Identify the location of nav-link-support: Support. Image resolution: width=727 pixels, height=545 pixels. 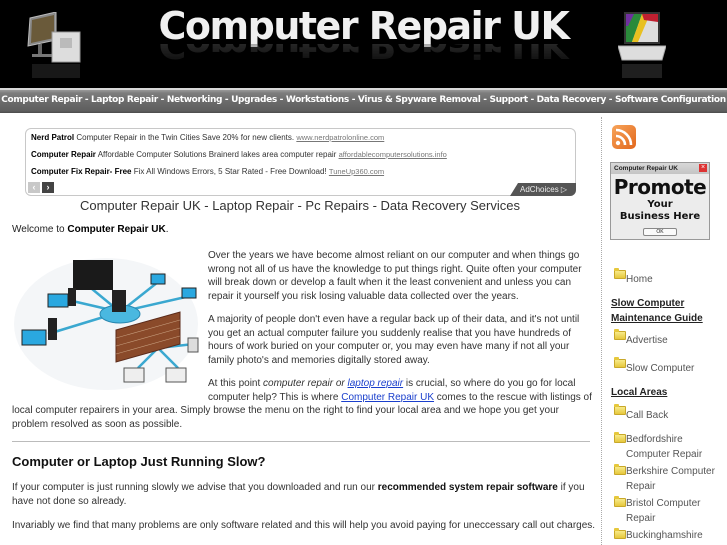
(508, 100).